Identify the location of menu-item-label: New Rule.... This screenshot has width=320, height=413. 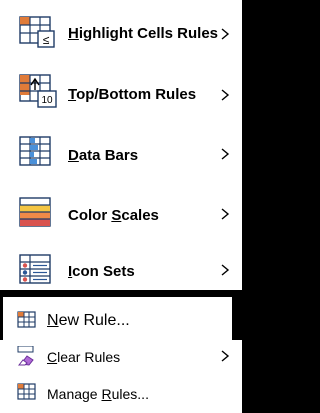
(88, 320).